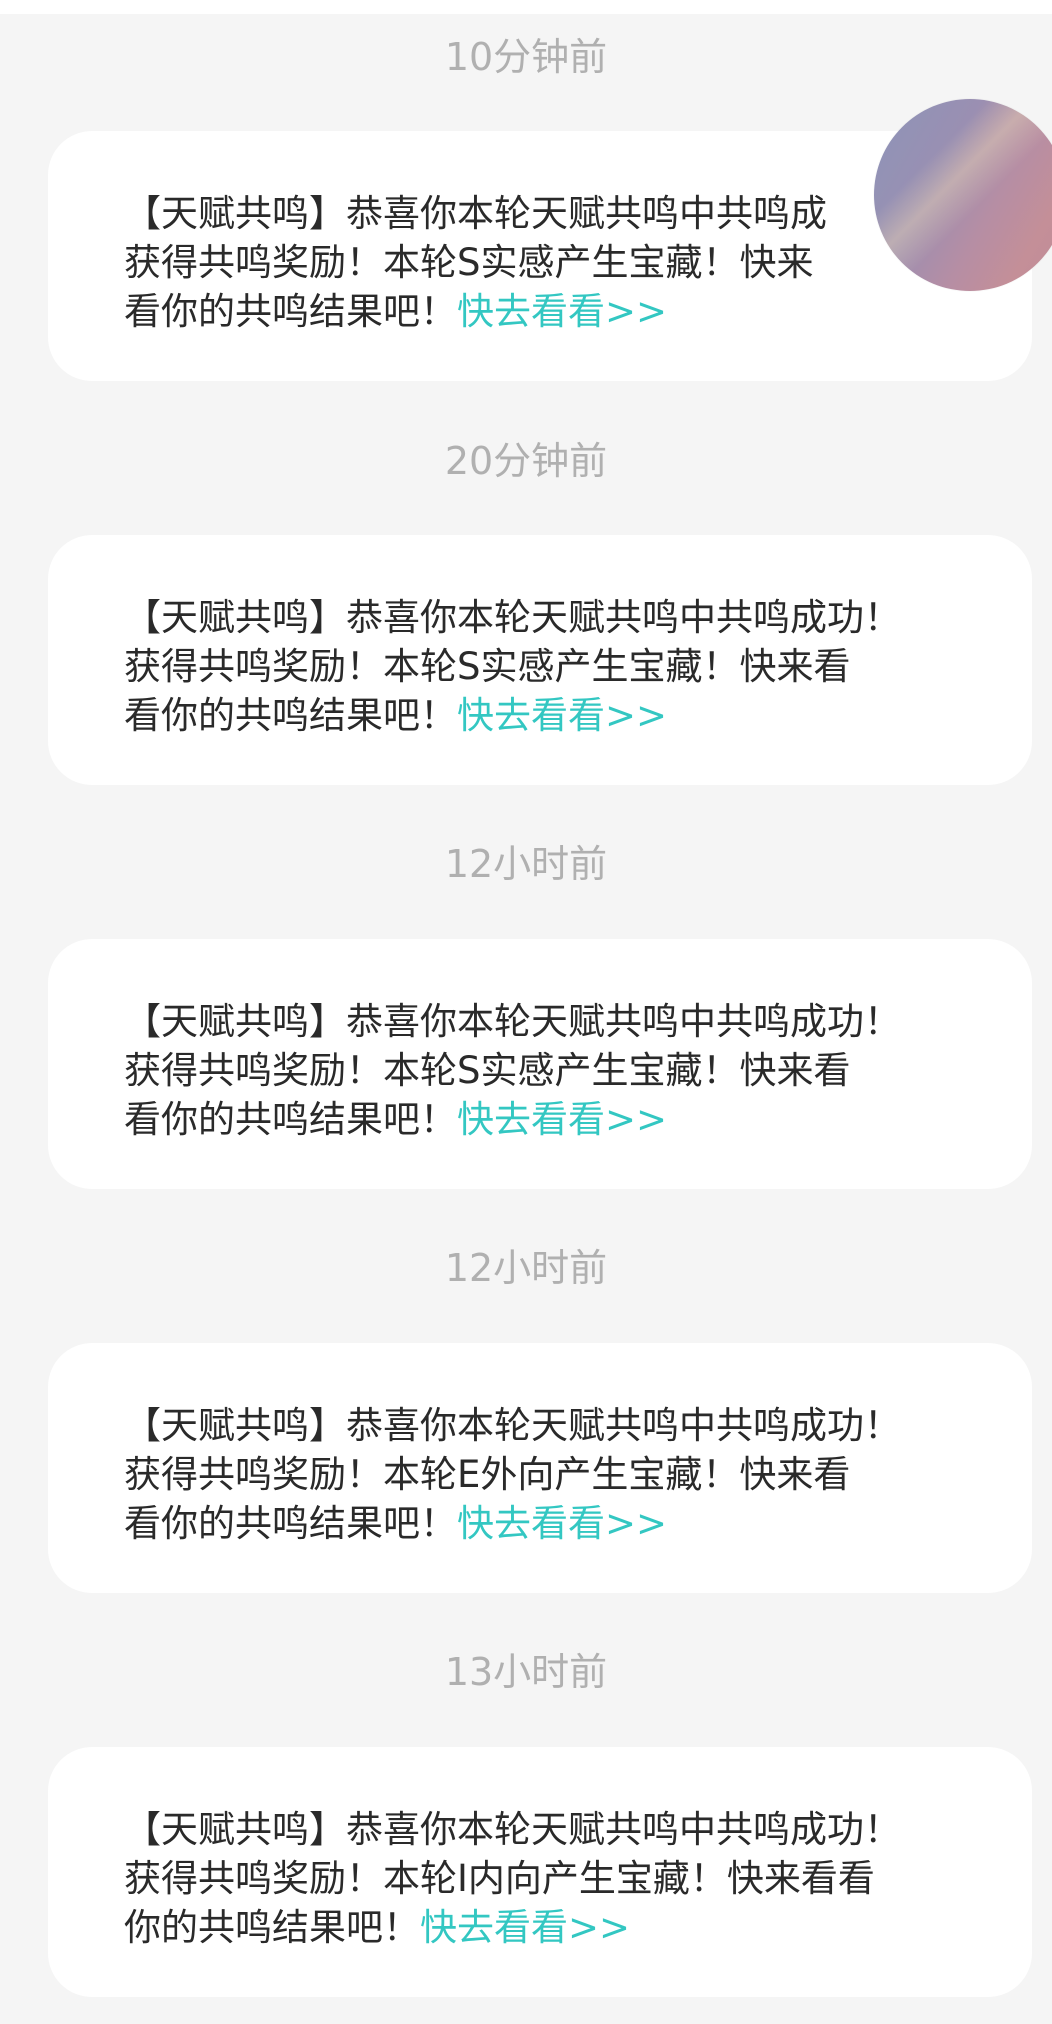  I want to click on message-line-last: 你的共鸣结果吧！快去看看>>, so click(584, 1927).